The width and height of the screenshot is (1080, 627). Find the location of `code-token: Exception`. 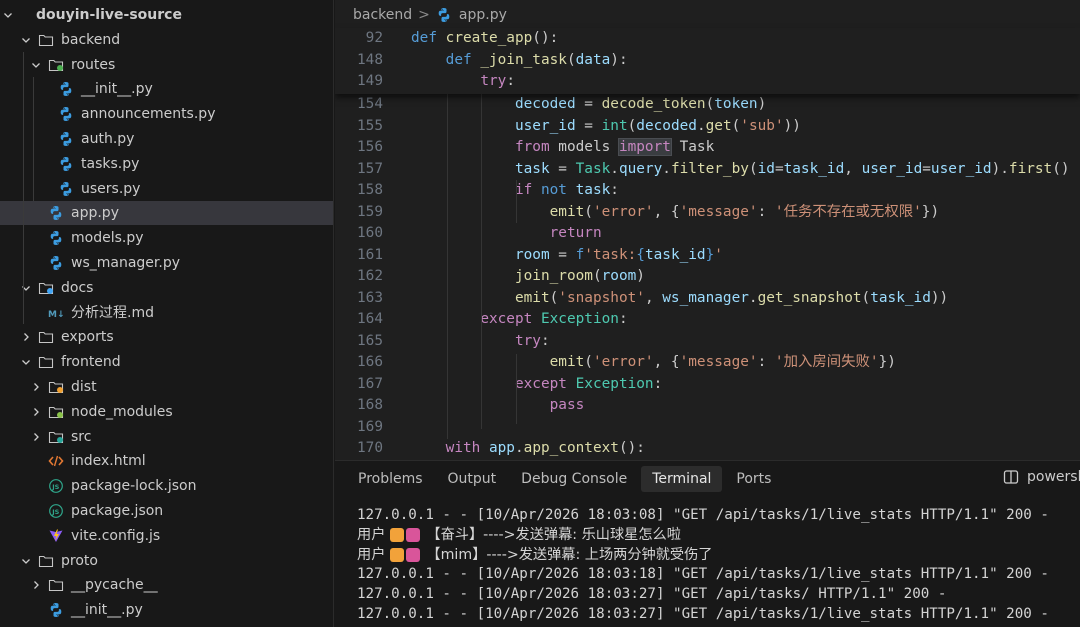

code-token: Exception is located at coordinates (579, 319).